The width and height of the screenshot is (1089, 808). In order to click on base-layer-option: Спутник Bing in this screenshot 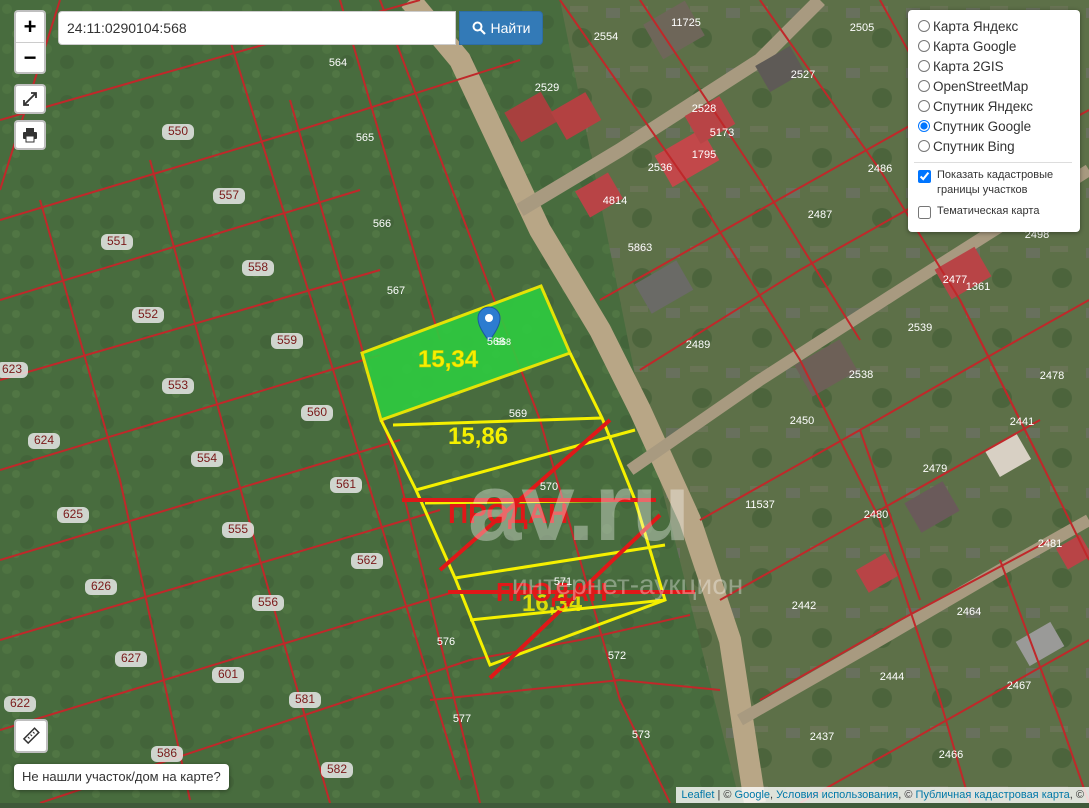, I will do `click(995, 146)`.